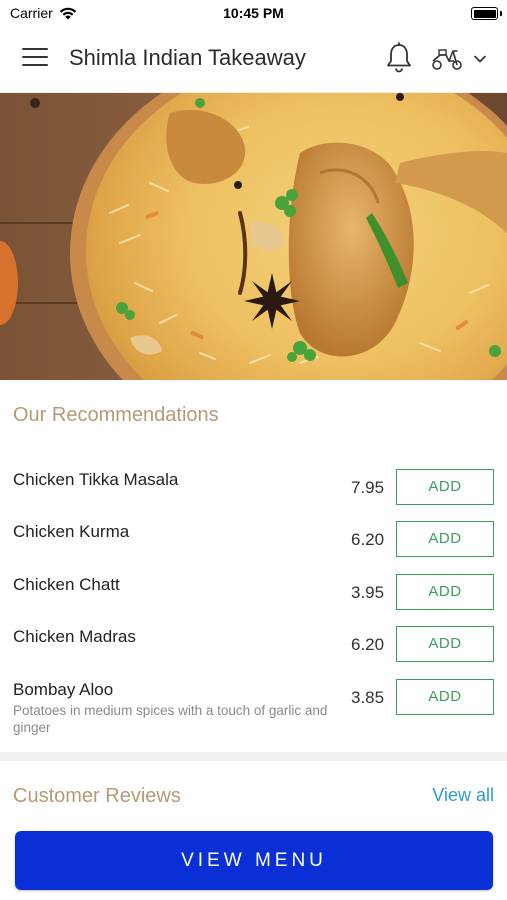 Image resolution: width=507 pixels, height=900 pixels. What do you see at coordinates (96, 479) in the screenshot?
I see `item-name: Chicken Tikka Masala` at bounding box center [96, 479].